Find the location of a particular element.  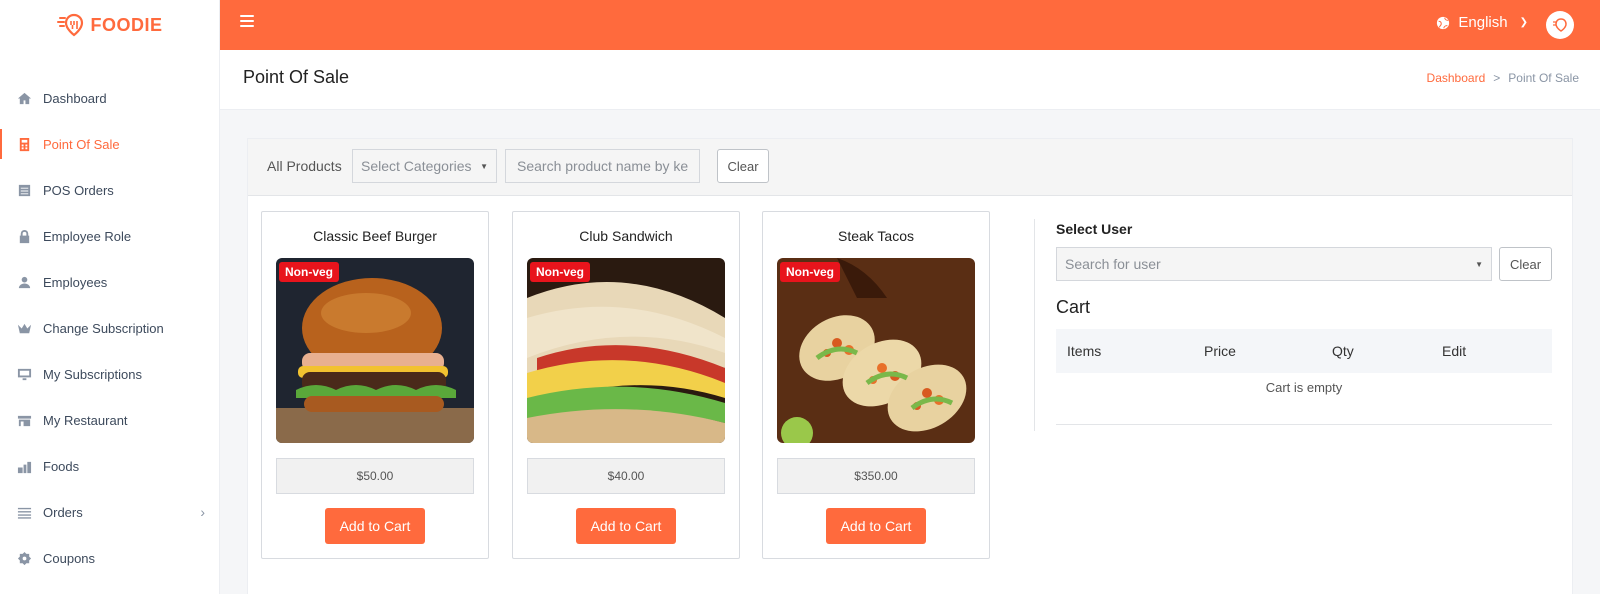

chevron-down-icon: ❯ is located at coordinates (1523, 22).